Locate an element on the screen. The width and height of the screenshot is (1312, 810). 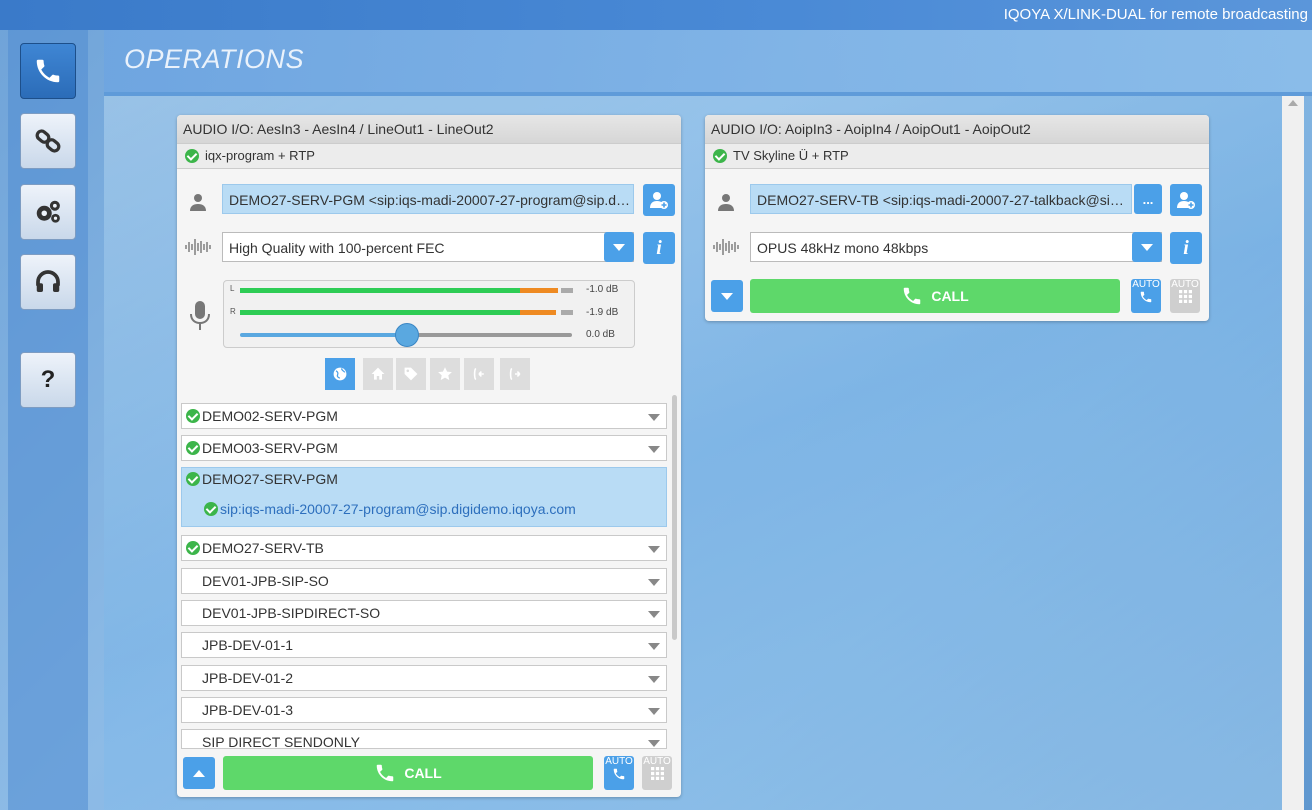
panel-1-call-button: CALL is located at coordinates (408, 773).